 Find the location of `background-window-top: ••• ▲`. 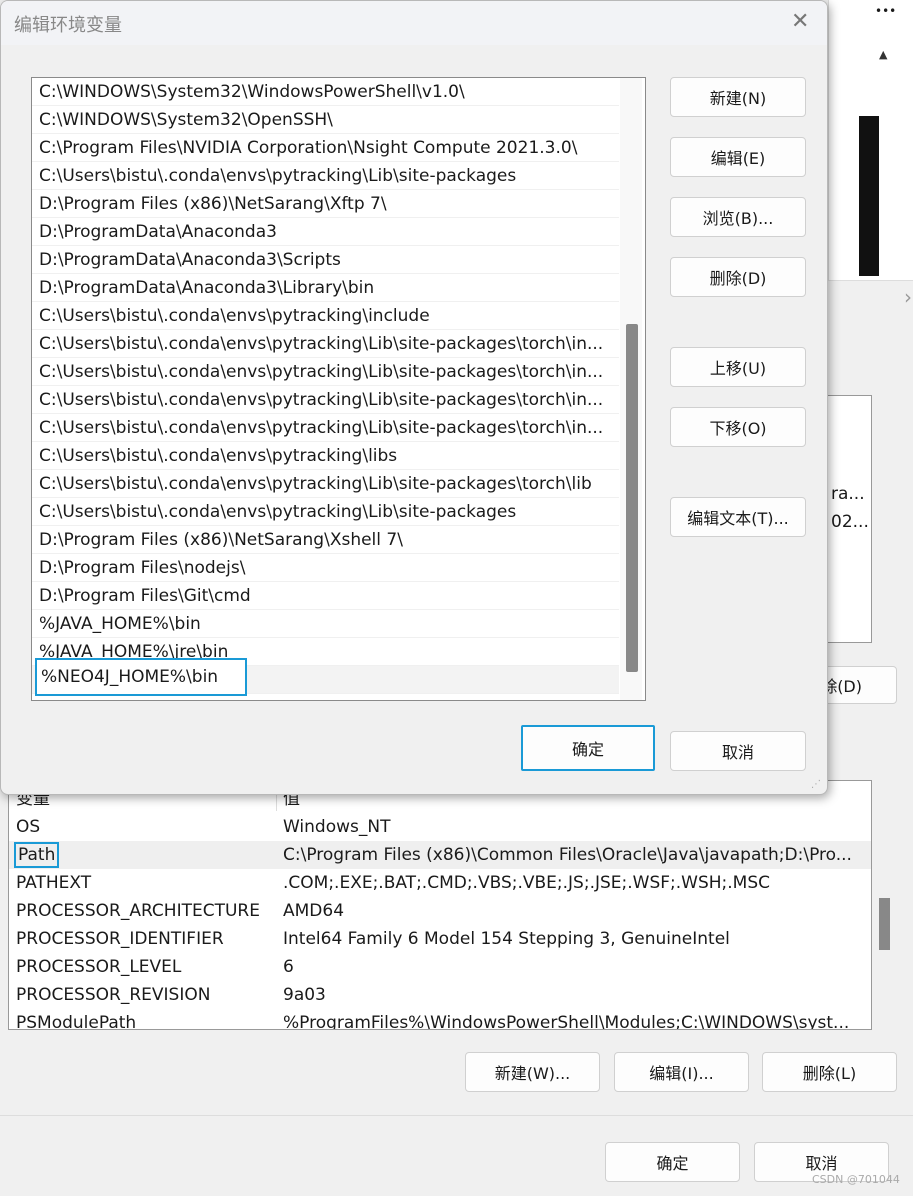

background-window-top: ••• ▲ is located at coordinates (870, 140).